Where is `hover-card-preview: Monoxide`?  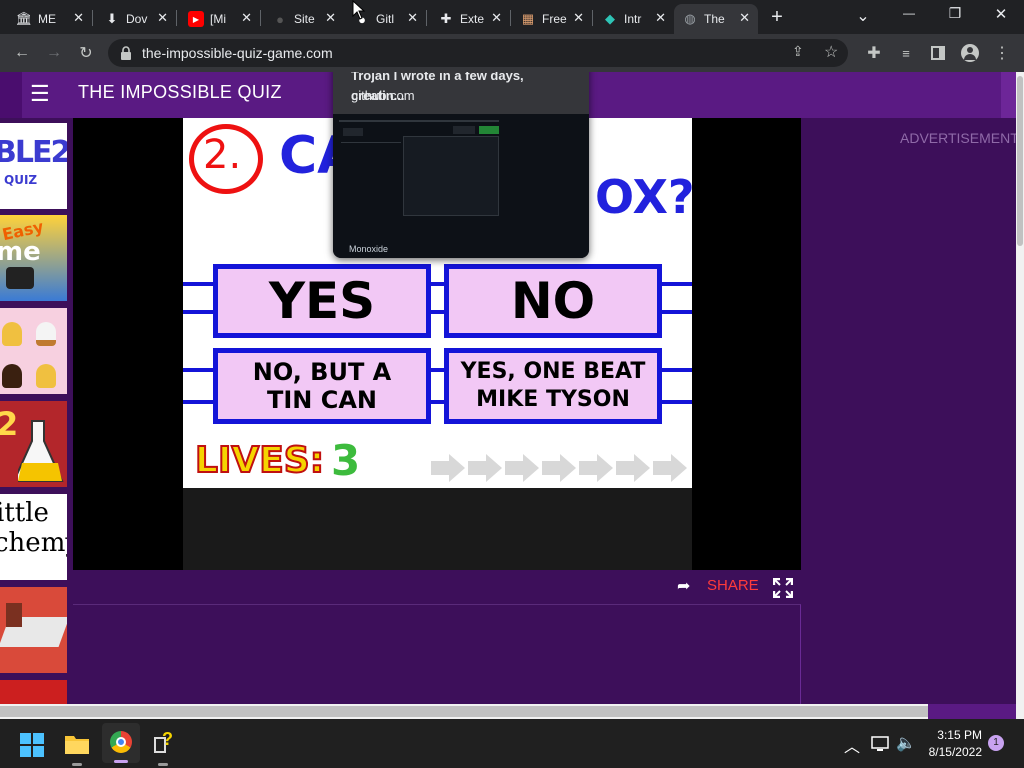 hover-card-preview: Monoxide is located at coordinates (461, 186).